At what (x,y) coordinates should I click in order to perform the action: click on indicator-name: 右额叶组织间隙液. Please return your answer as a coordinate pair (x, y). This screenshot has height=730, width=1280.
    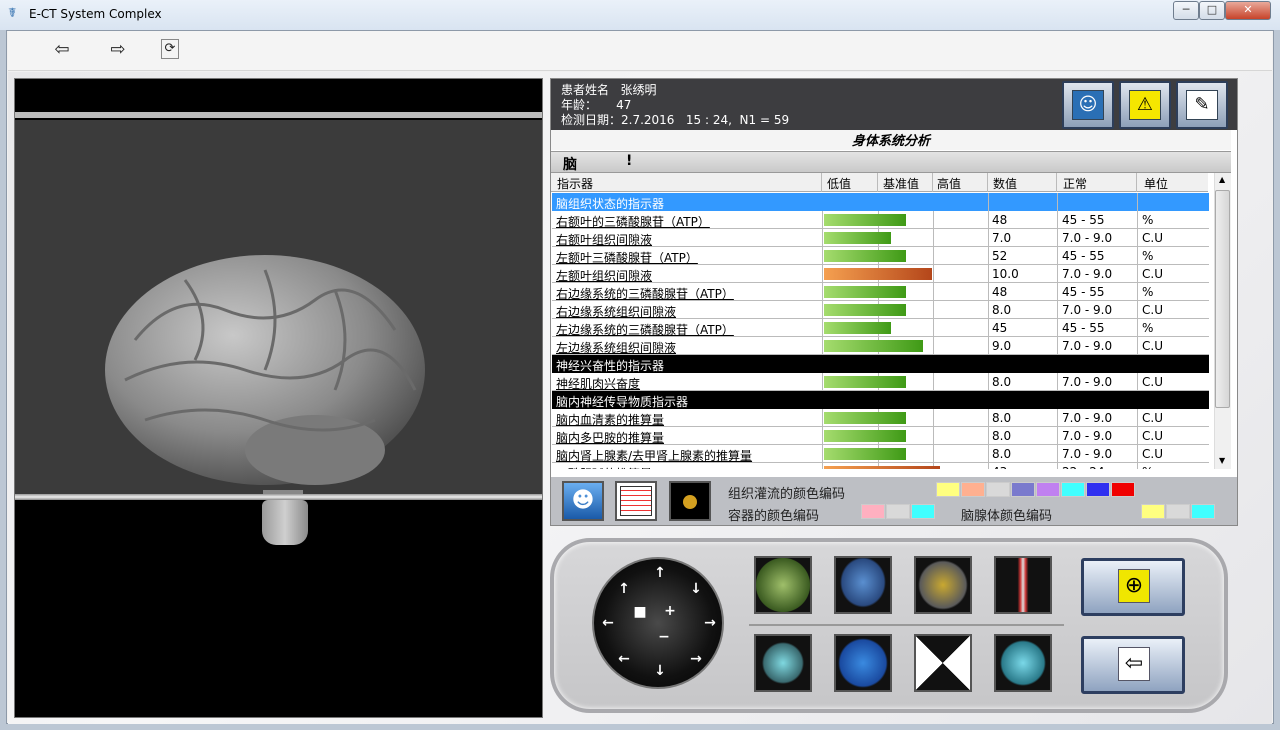
    Looking at the image, I should click on (604, 239).